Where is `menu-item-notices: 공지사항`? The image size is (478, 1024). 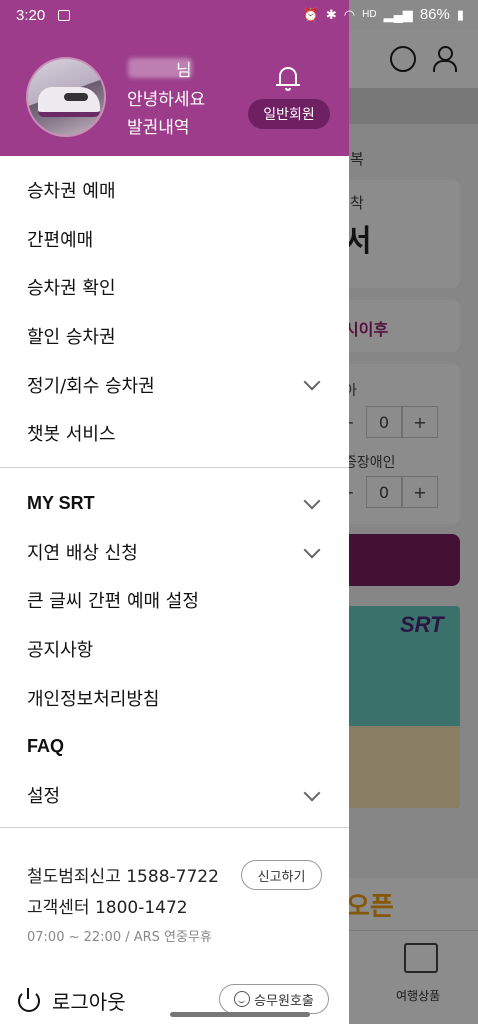
menu-item-notices: 공지사항 is located at coordinates (174, 649).